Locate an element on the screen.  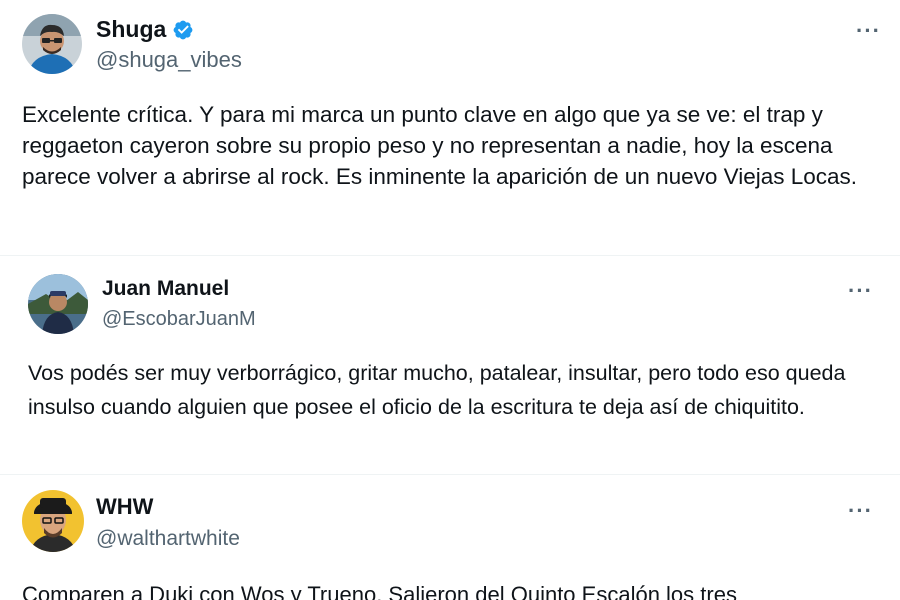
author-row: Shuga is located at coordinates (145, 29).